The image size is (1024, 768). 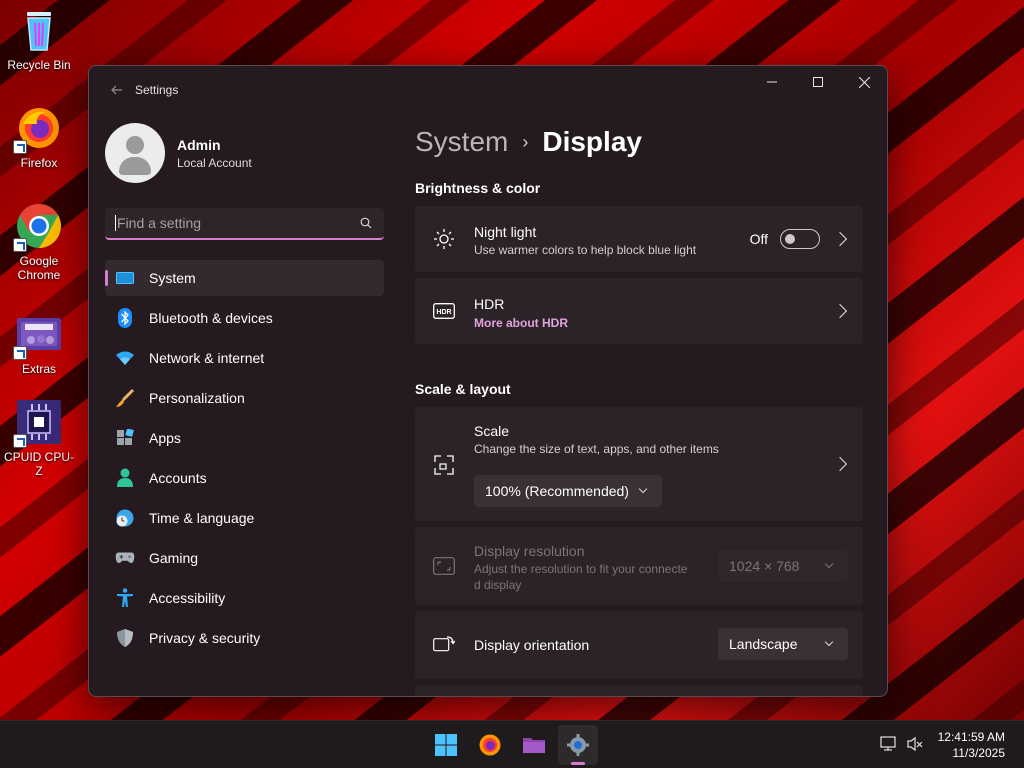 I want to click on orientation-title: Display orientation, so click(x=532, y=645).